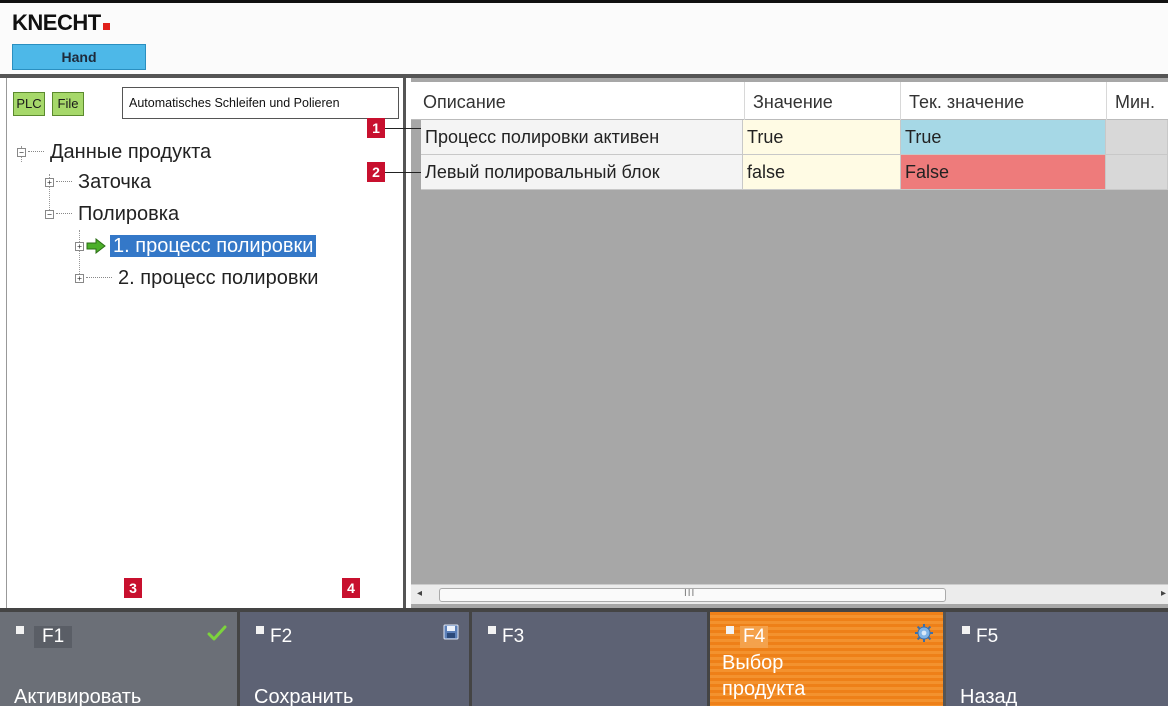 The width and height of the screenshot is (1168, 706). What do you see at coordinates (582, 172) in the screenshot?
I see `cell-description: Левый полировальный блок` at bounding box center [582, 172].